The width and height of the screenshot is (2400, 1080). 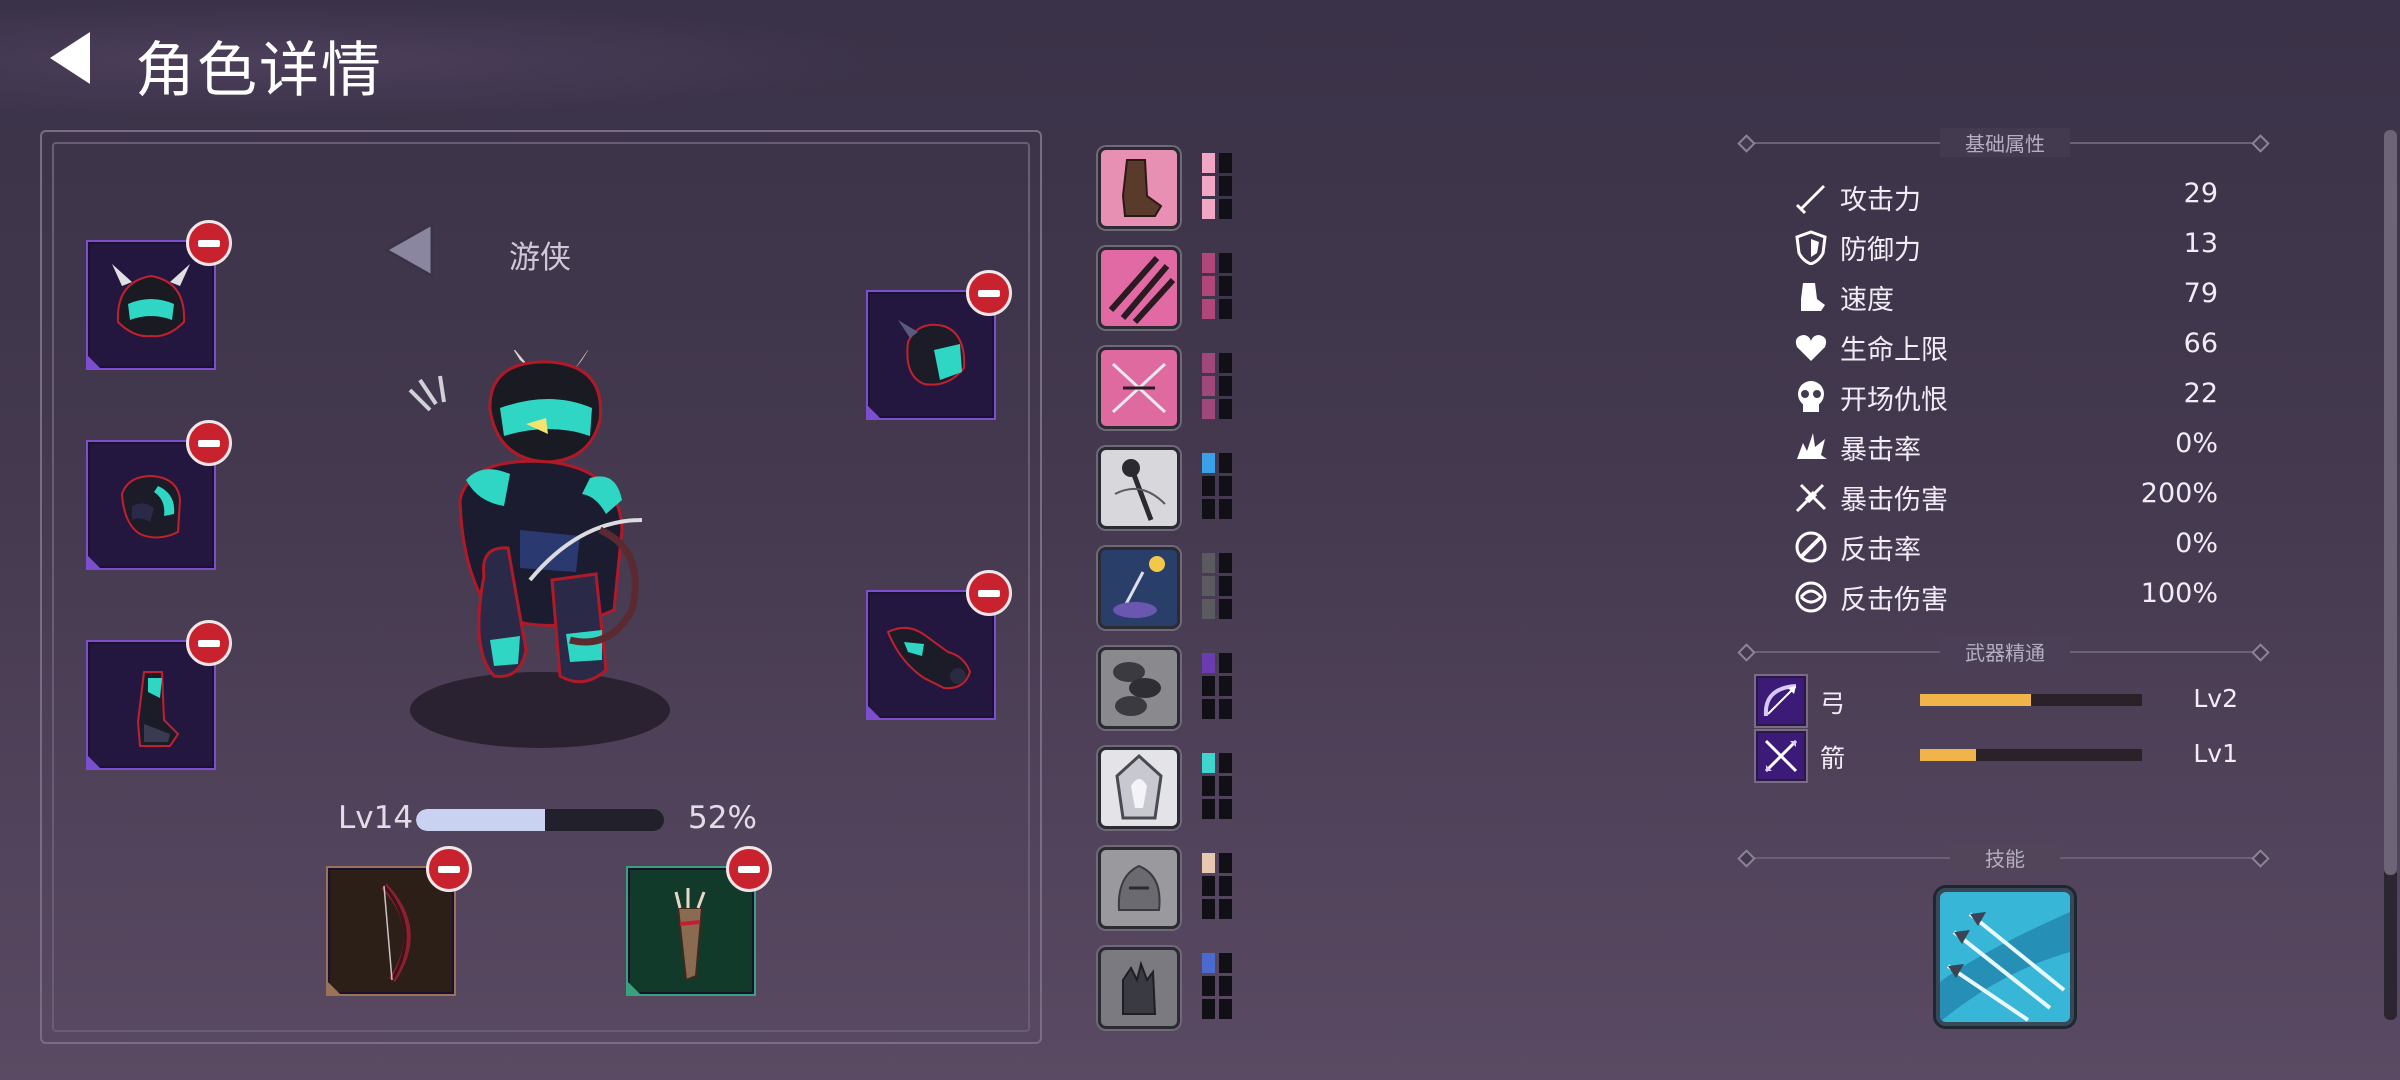 What do you see at coordinates (72, 58) in the screenshot?
I see `back-button` at bounding box center [72, 58].